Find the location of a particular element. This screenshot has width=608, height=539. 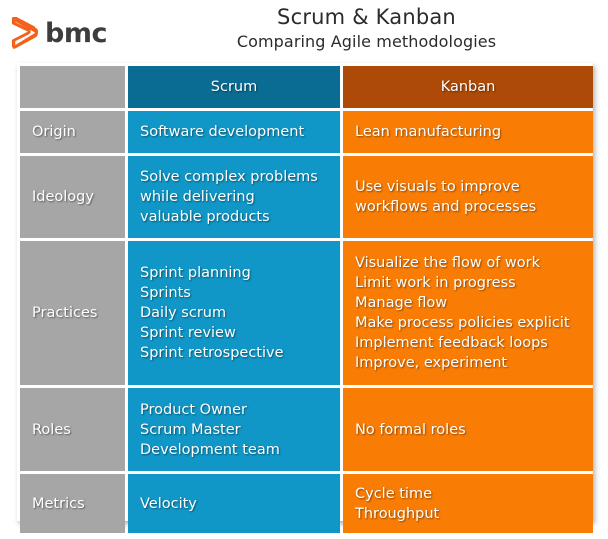

cell-scrum-origin: Software development is located at coordinates (234, 132).